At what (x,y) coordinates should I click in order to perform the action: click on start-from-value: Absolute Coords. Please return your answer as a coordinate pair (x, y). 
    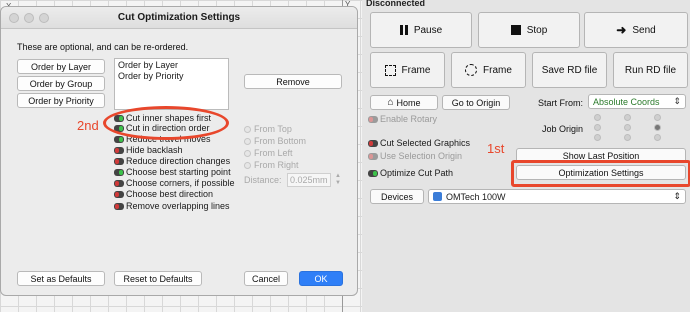
    Looking at the image, I should click on (626, 101).